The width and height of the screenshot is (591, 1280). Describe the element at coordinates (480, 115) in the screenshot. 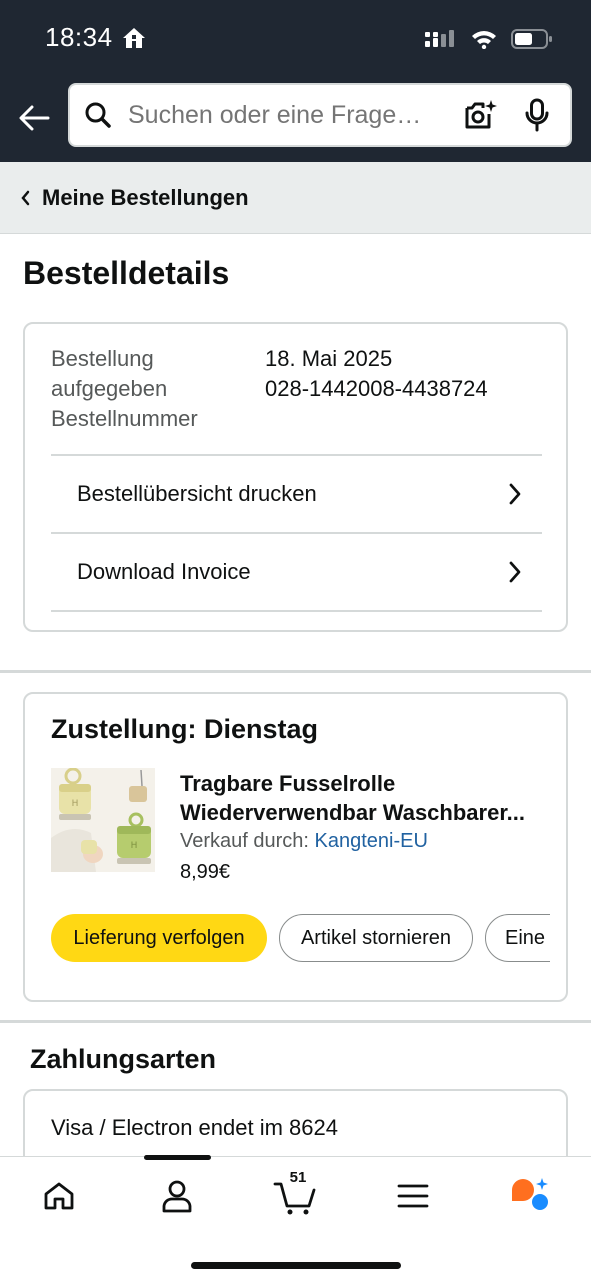

I see `camera-search-icon` at that location.